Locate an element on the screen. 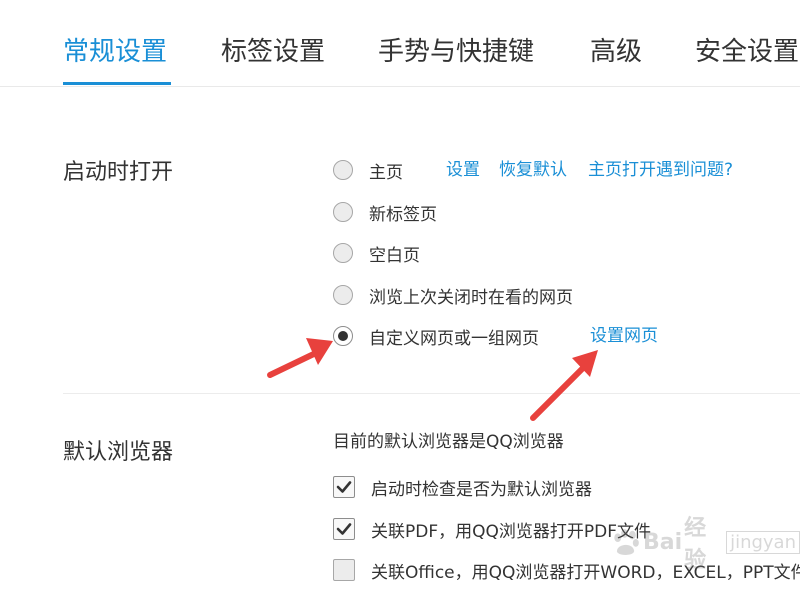 The width and height of the screenshot is (800, 601). watermark-brand: 经验 is located at coordinates (695, 544).